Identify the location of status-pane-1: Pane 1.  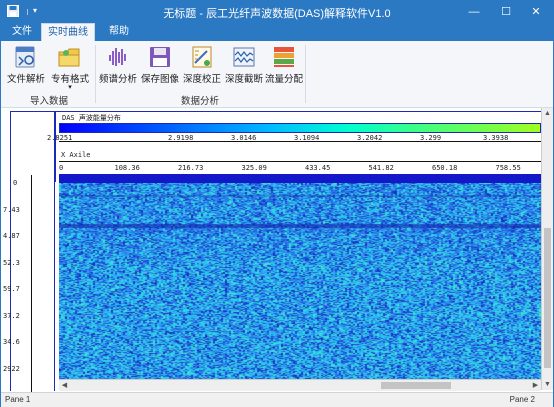
(18, 399).